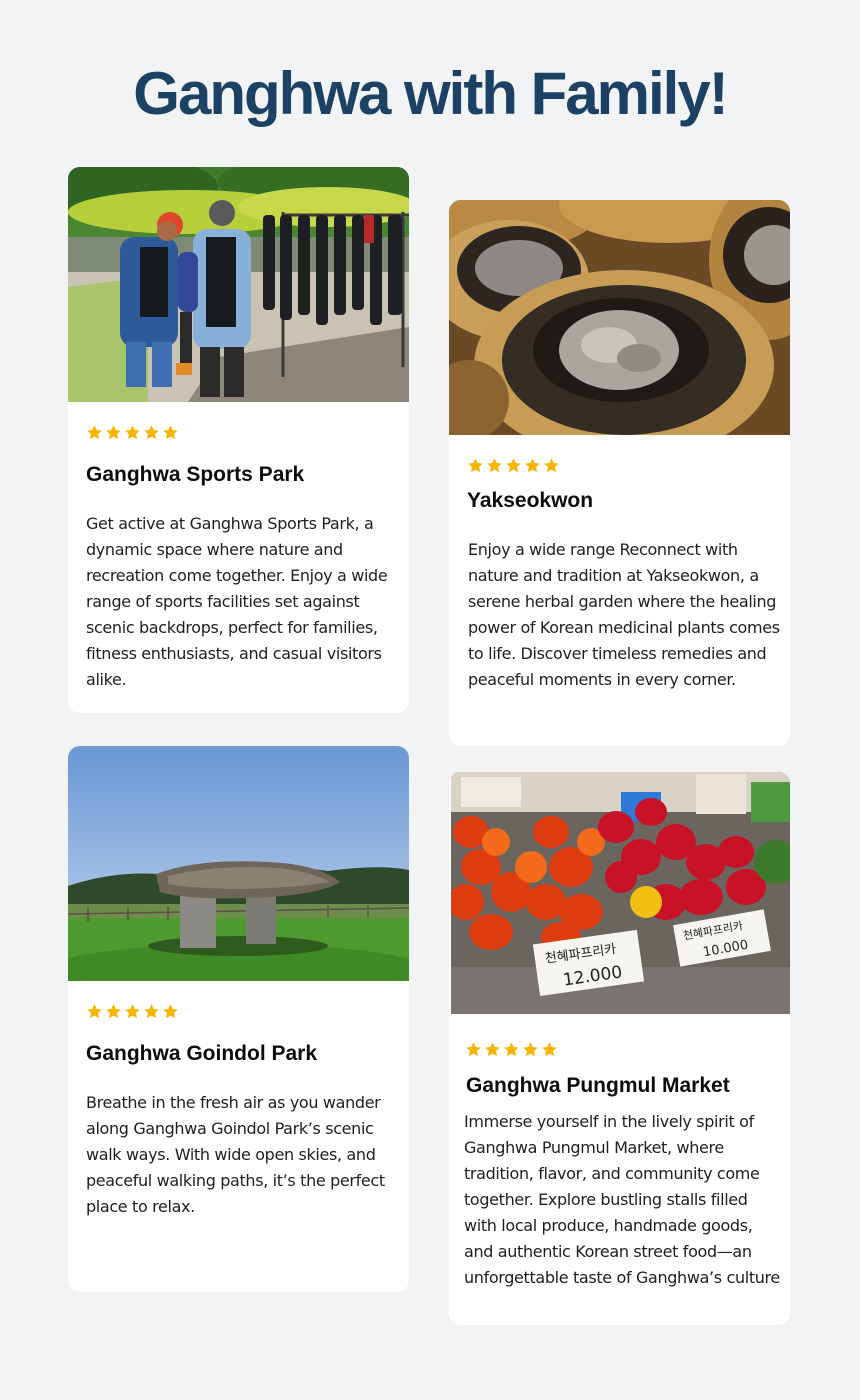  I want to click on sports-park-photo, so click(238, 284).